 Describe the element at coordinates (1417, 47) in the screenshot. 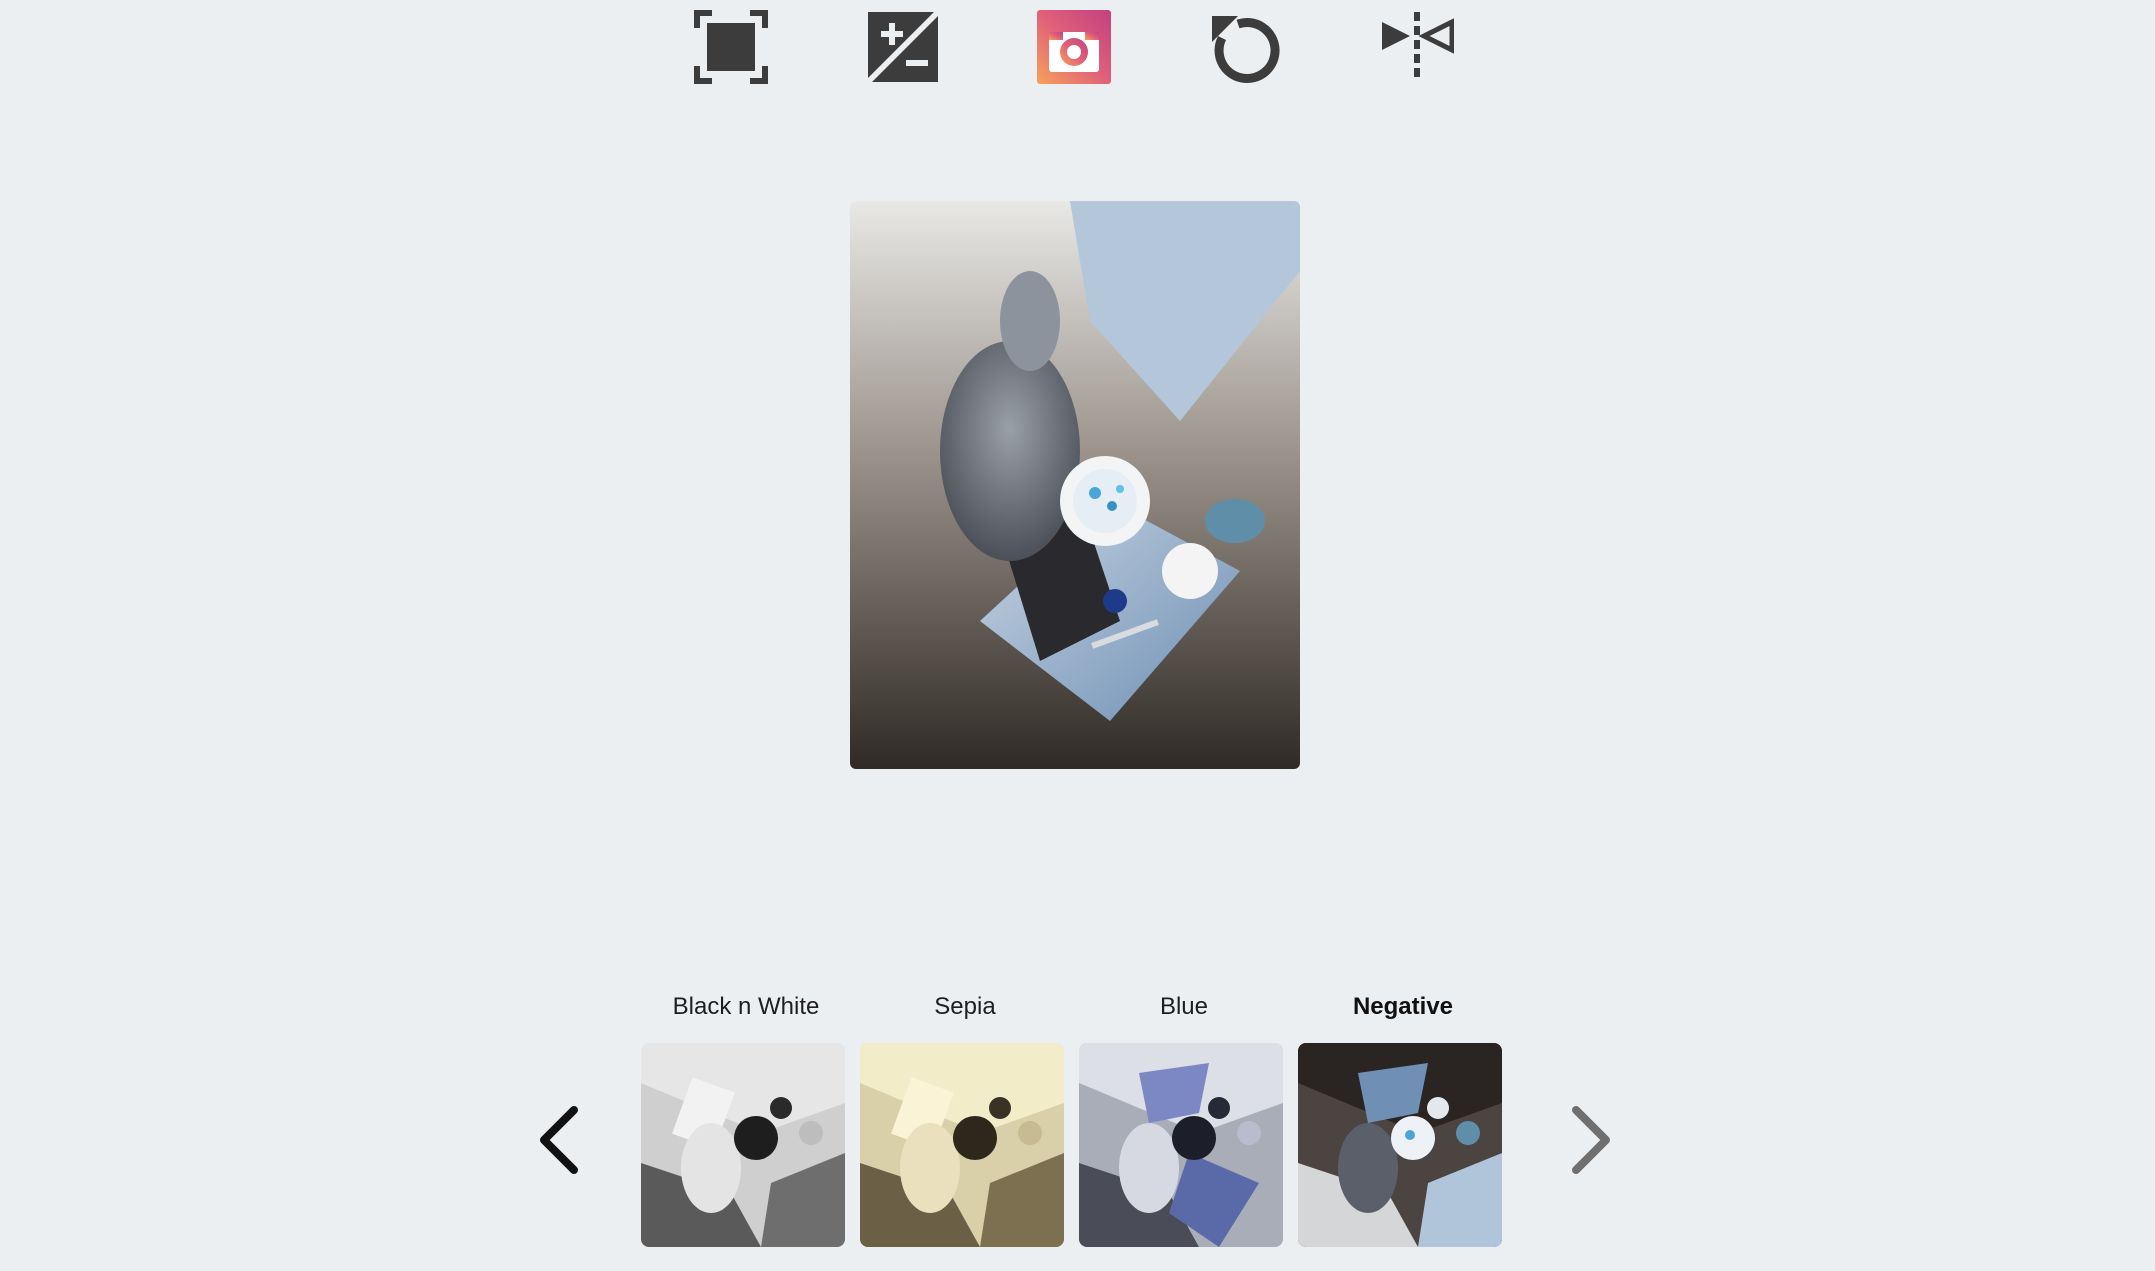

I see `flip-horizontal-icon` at that location.